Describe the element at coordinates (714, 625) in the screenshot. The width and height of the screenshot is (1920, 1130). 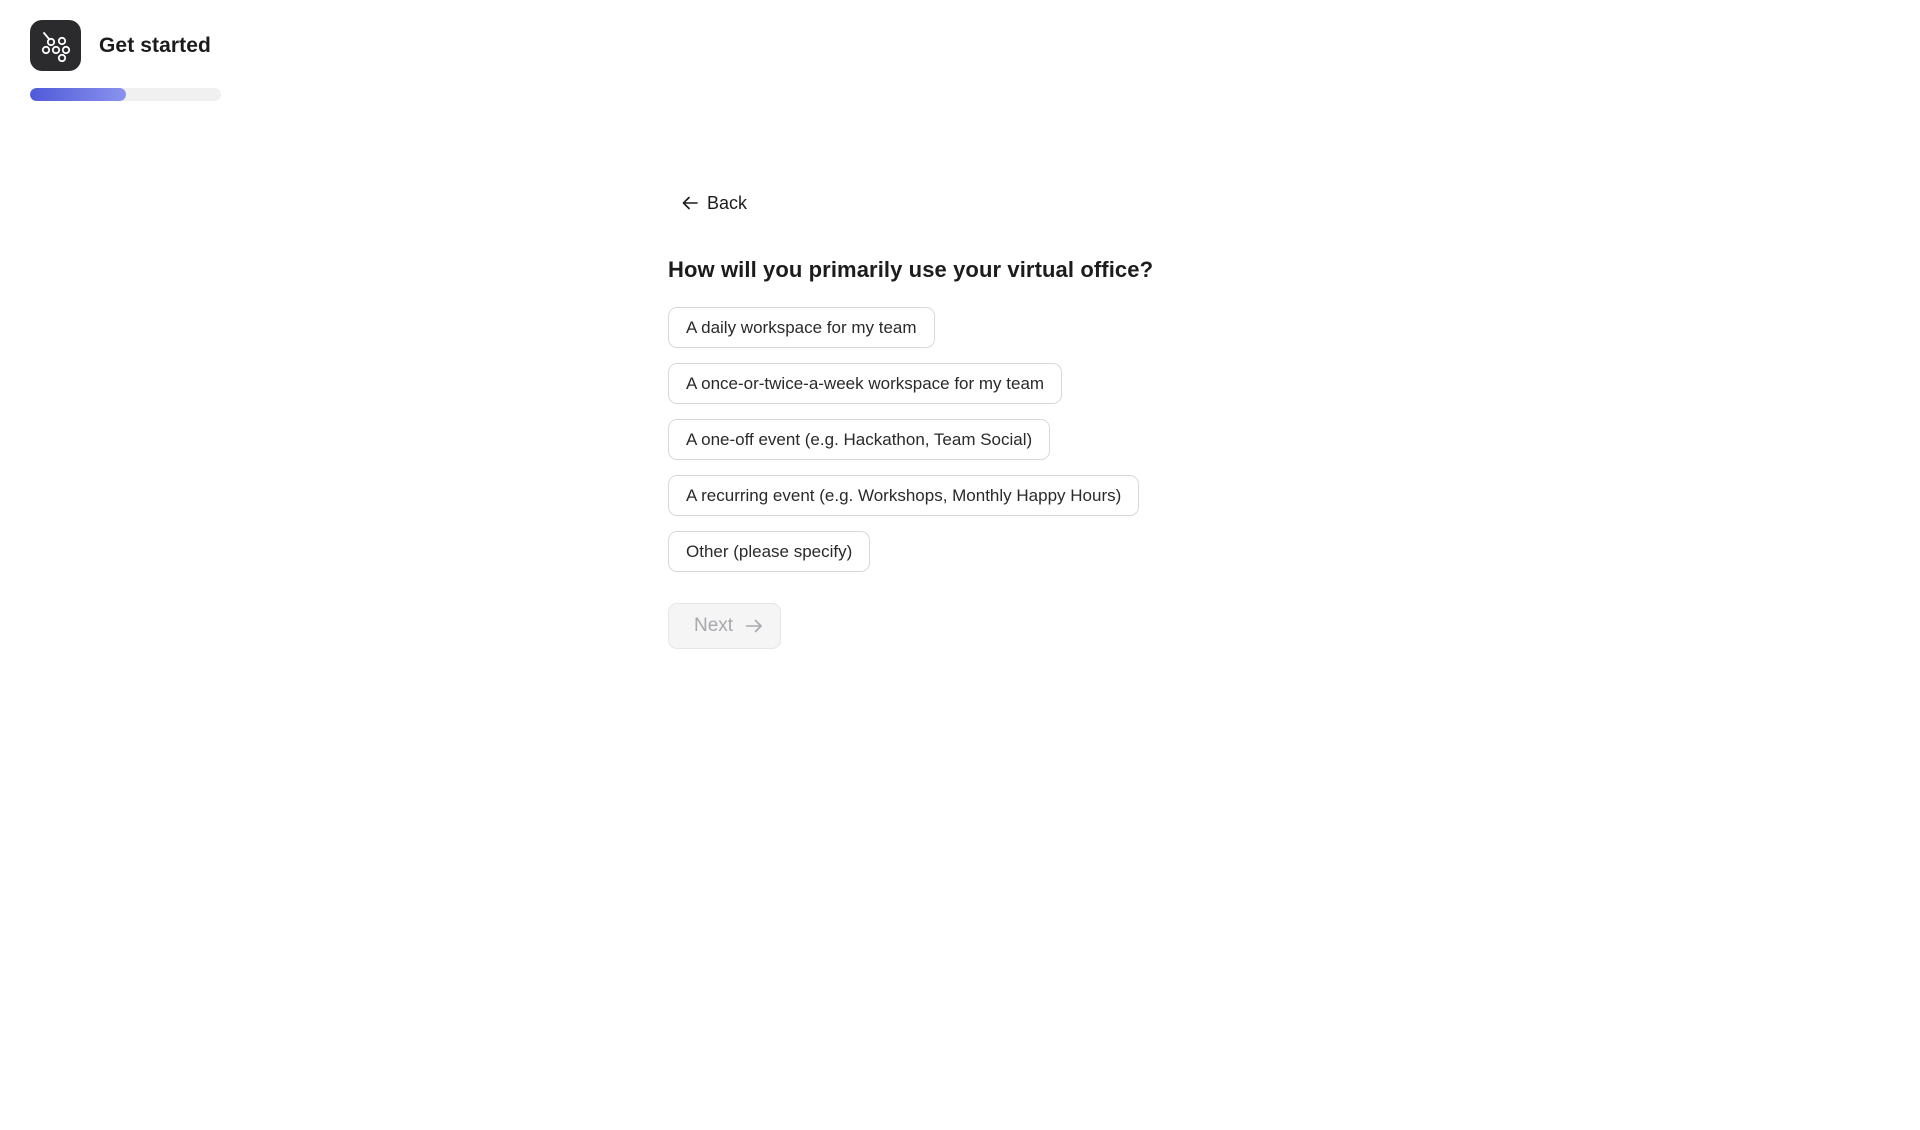
I see `next-button-label: Next` at that location.